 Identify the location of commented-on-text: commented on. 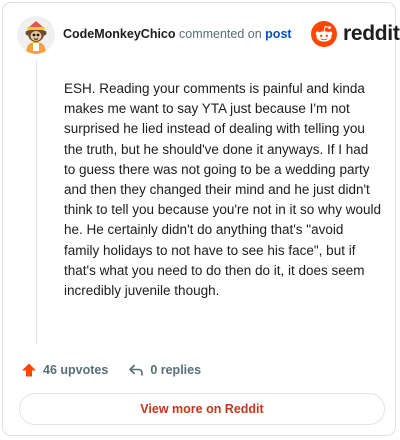
(220, 34).